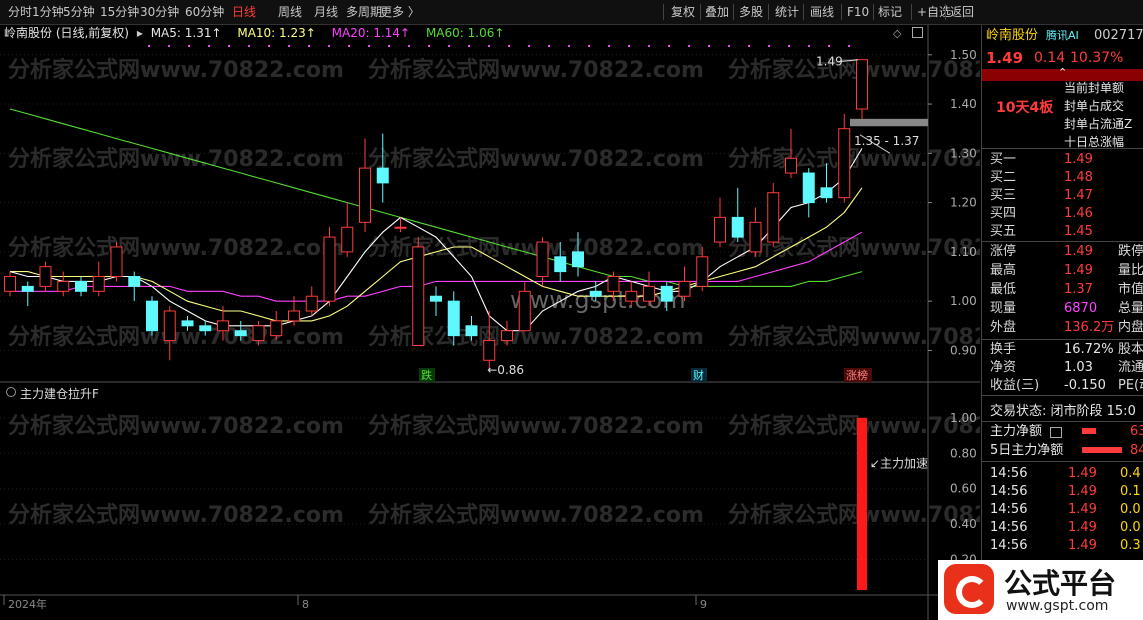 This screenshot has width=1143, height=620. What do you see at coordinates (1062, 178) in the screenshot?
I see `bid-row: 买二 1.48` at bounding box center [1062, 178].